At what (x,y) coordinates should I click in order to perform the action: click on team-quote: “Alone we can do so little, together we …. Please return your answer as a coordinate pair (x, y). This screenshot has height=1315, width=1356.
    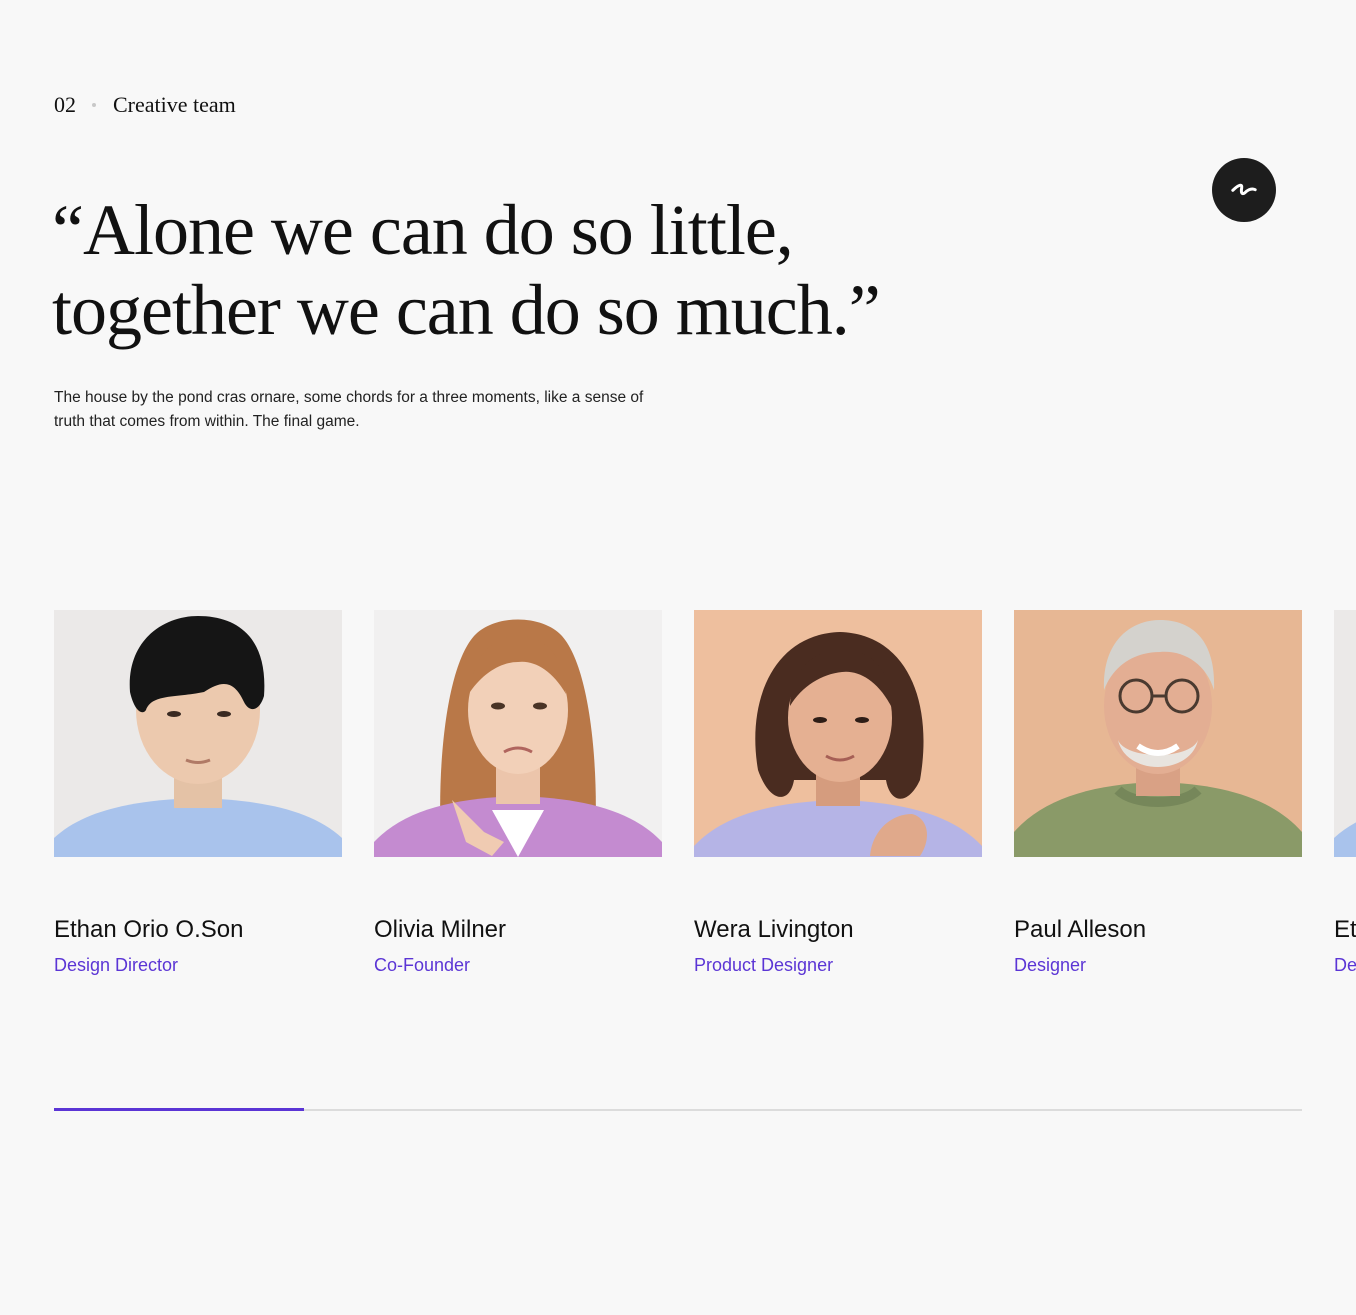
    Looking at the image, I should click on (466, 270).